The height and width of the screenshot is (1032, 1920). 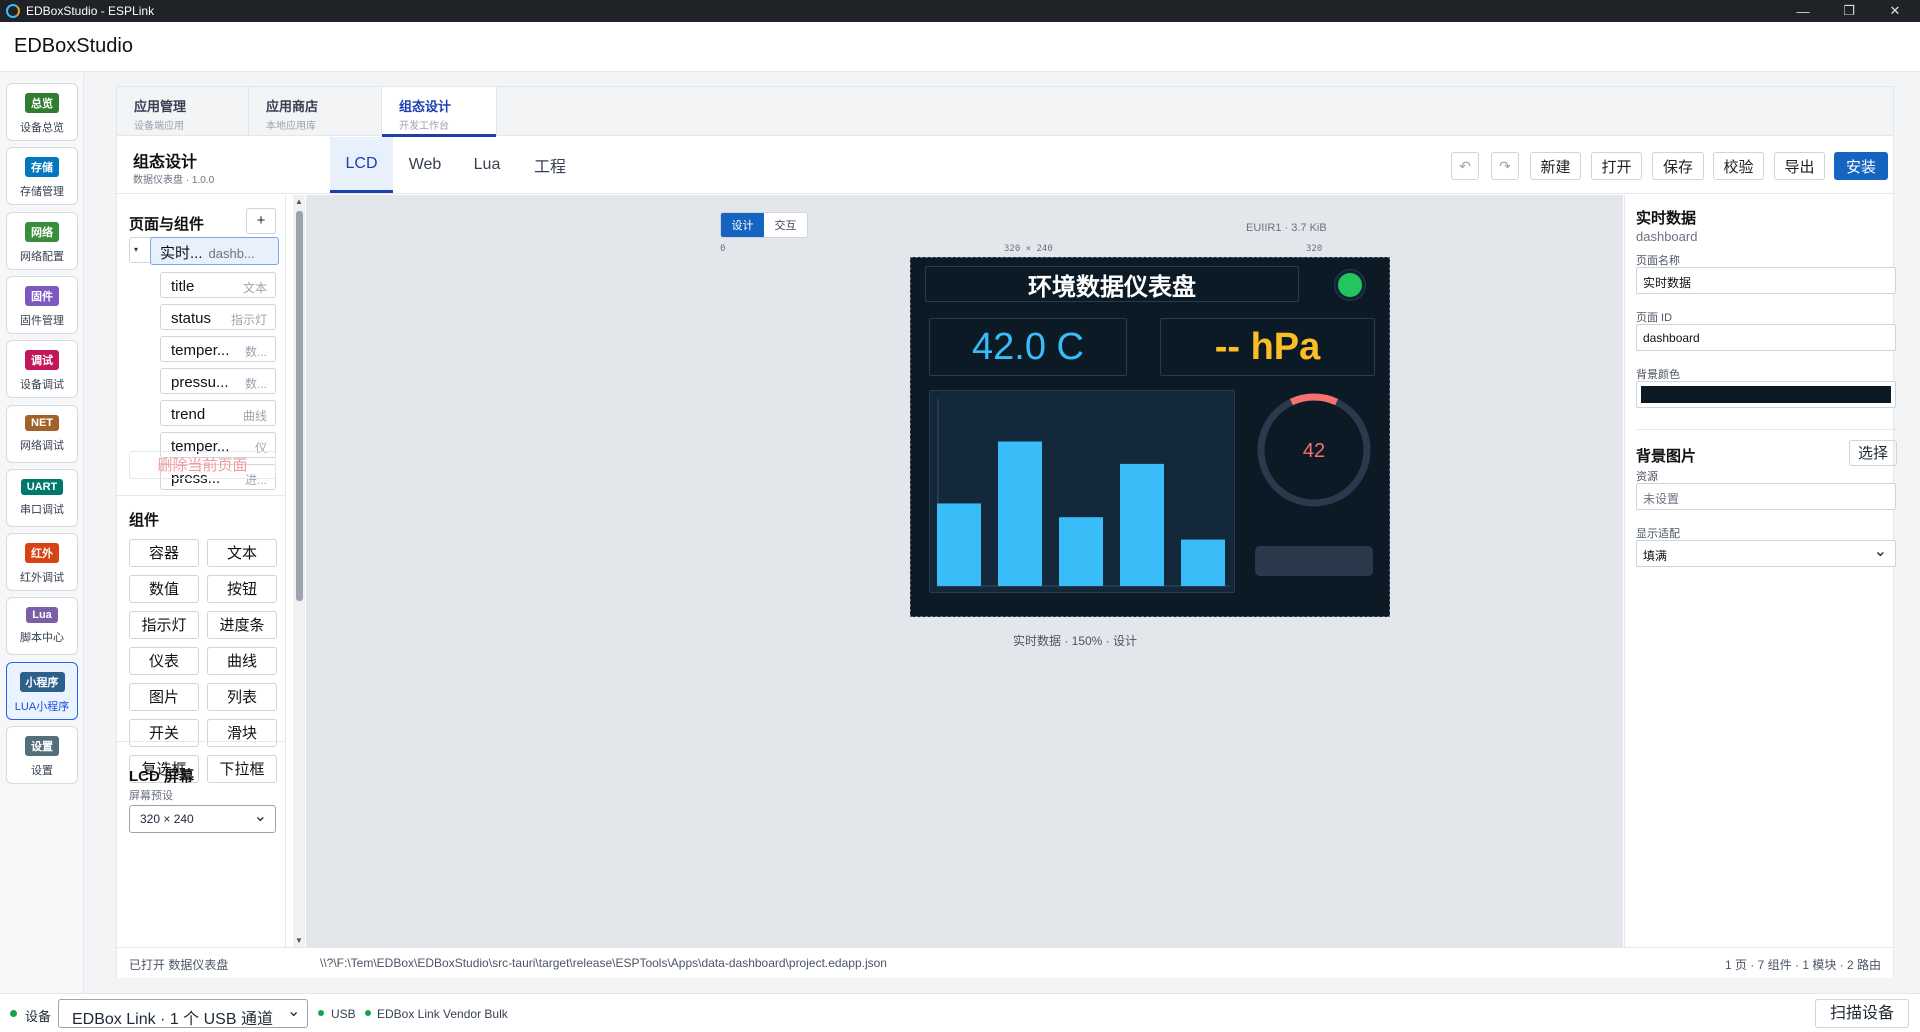 What do you see at coordinates (1075, 641) in the screenshot?
I see `canvas-caption: 实时数据 · 150% · 设计` at bounding box center [1075, 641].